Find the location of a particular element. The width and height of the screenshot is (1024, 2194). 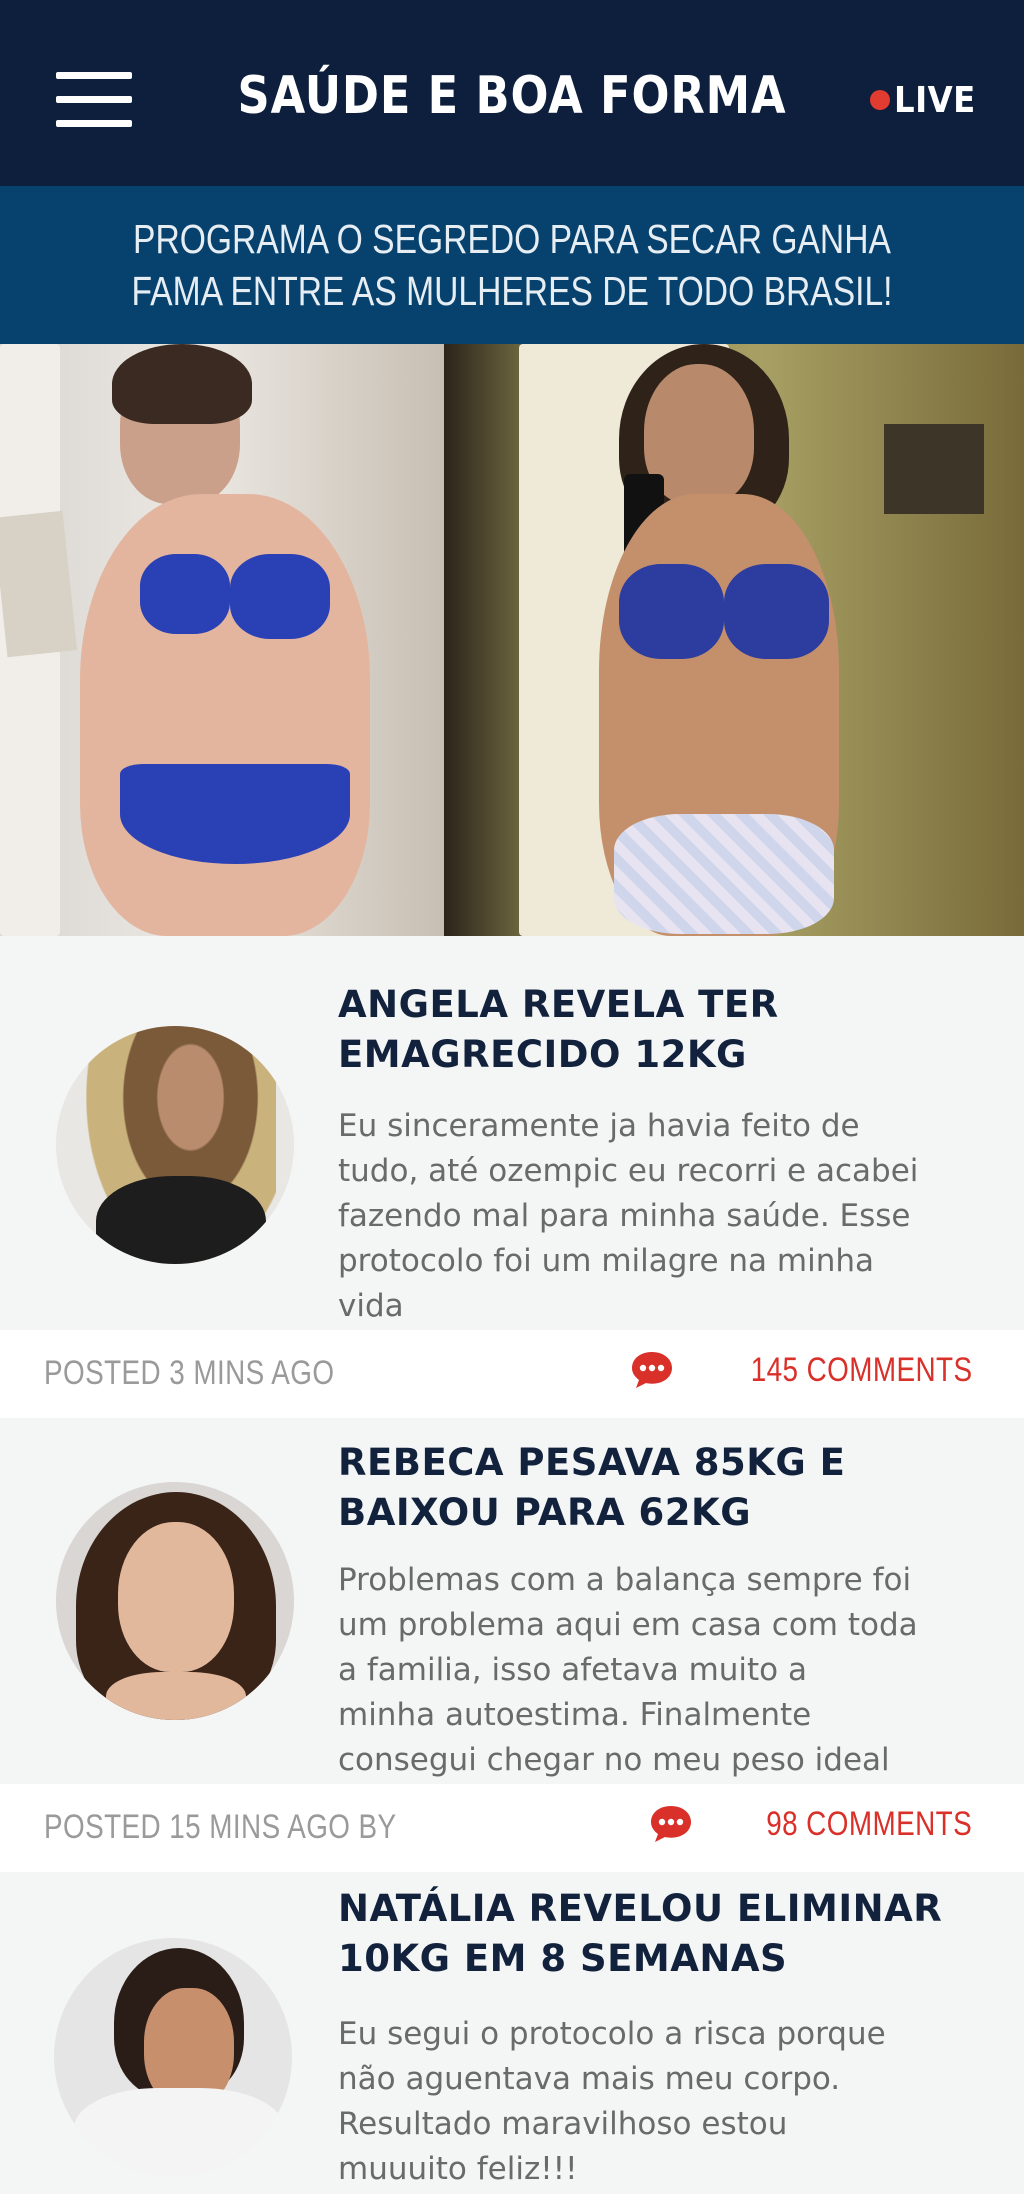

post-title-line: ANGELA REVELA TER is located at coordinates (558, 1004).